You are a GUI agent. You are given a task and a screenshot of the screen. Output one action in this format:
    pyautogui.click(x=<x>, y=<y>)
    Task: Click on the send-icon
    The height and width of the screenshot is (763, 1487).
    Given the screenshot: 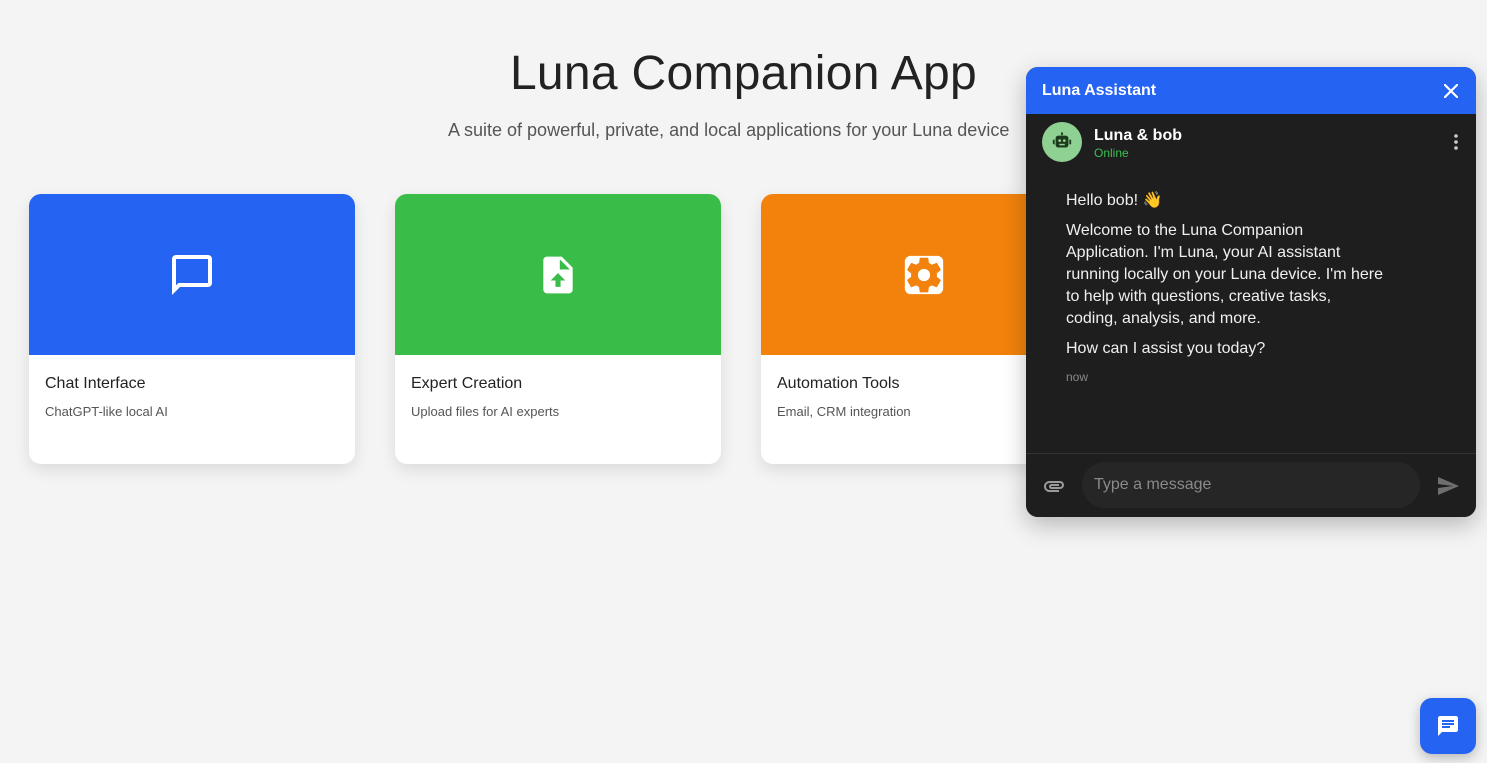 What is the action you would take?
    pyautogui.click(x=1448, y=486)
    